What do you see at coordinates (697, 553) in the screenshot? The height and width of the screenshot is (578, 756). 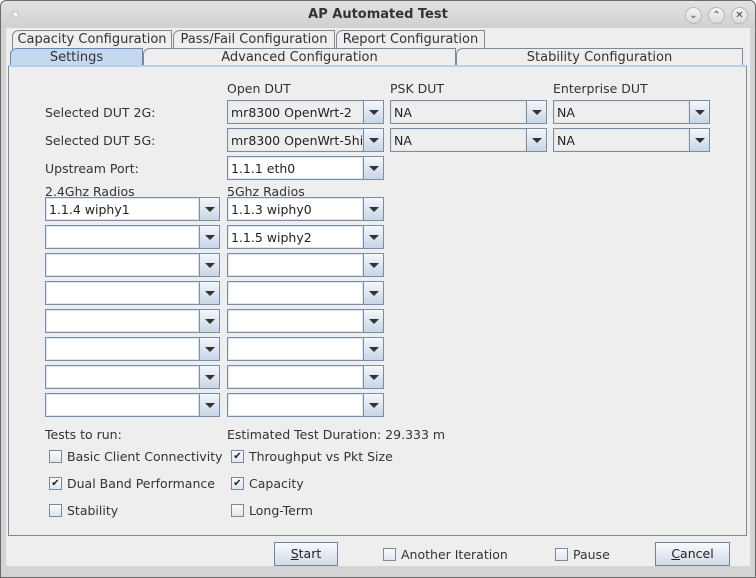 I see `cancel-label-rest: ancel` at bounding box center [697, 553].